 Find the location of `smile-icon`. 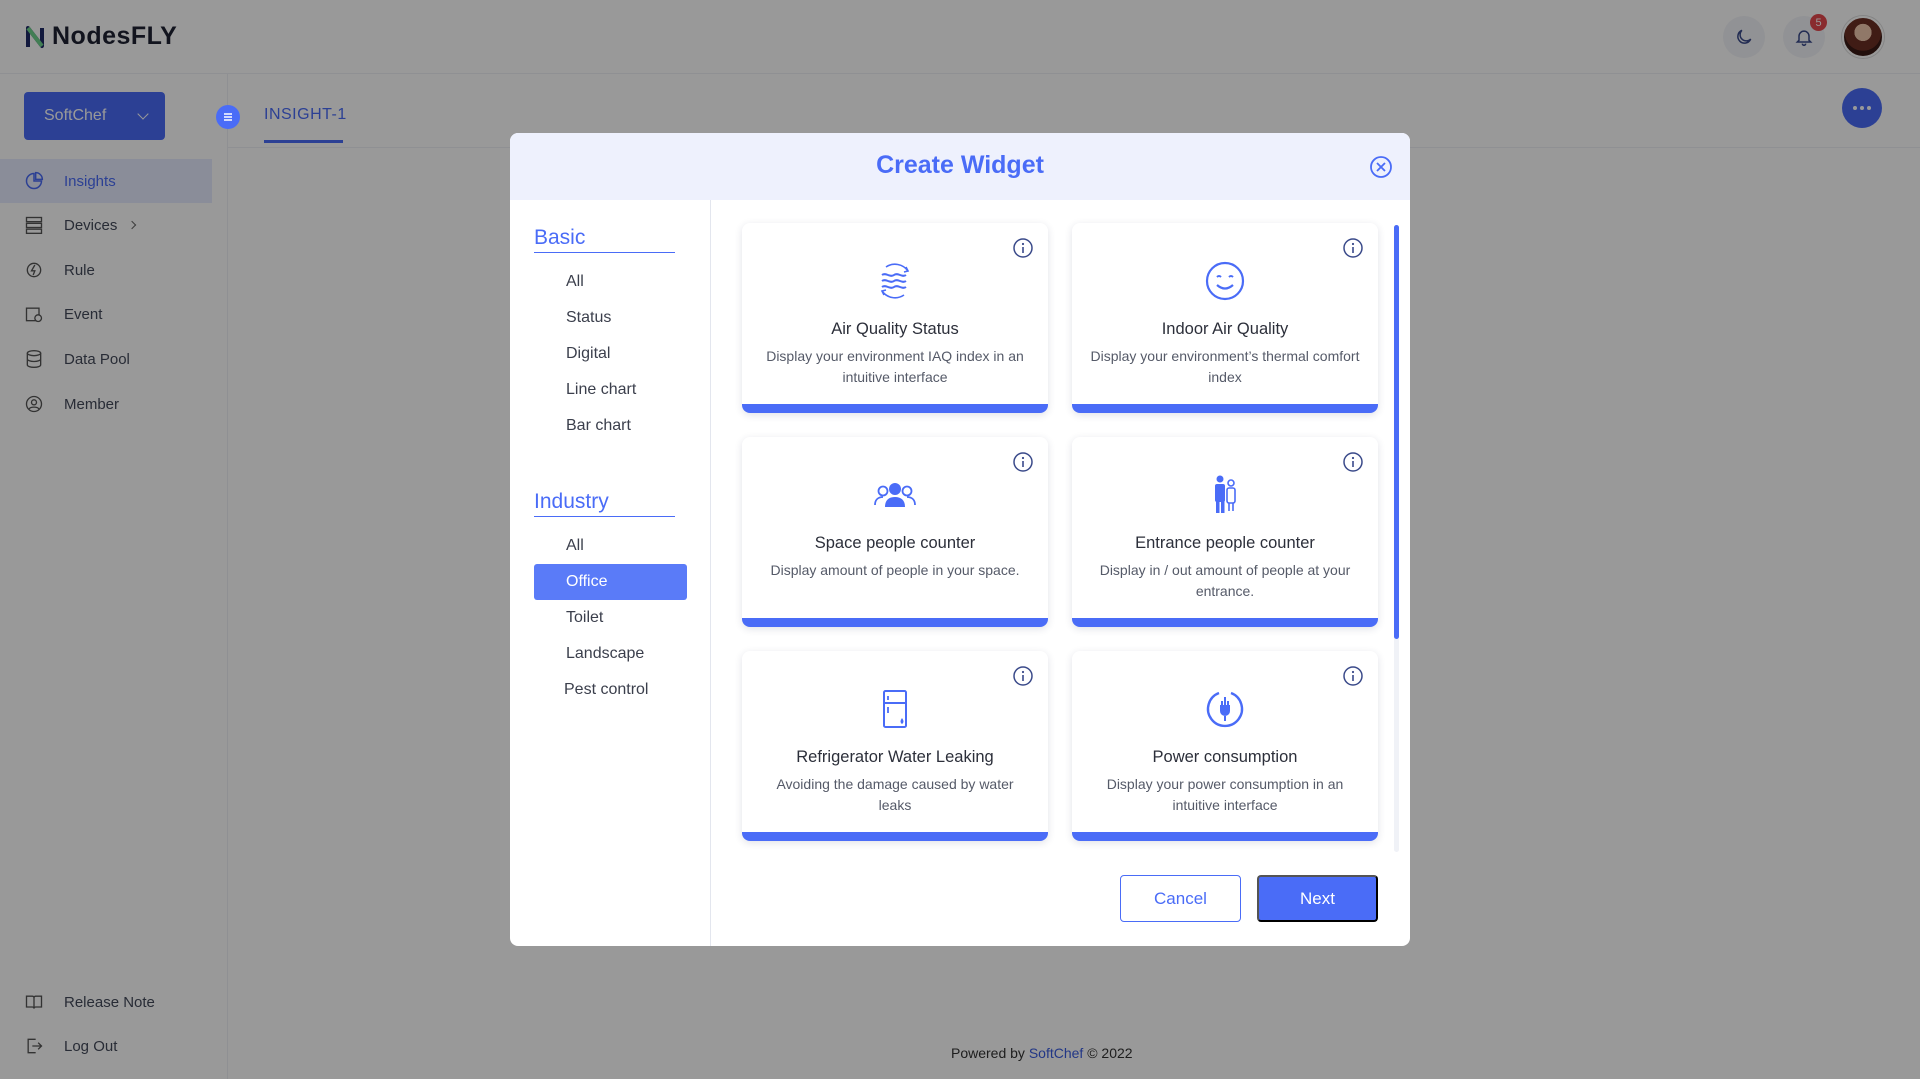

smile-icon is located at coordinates (1225, 281).